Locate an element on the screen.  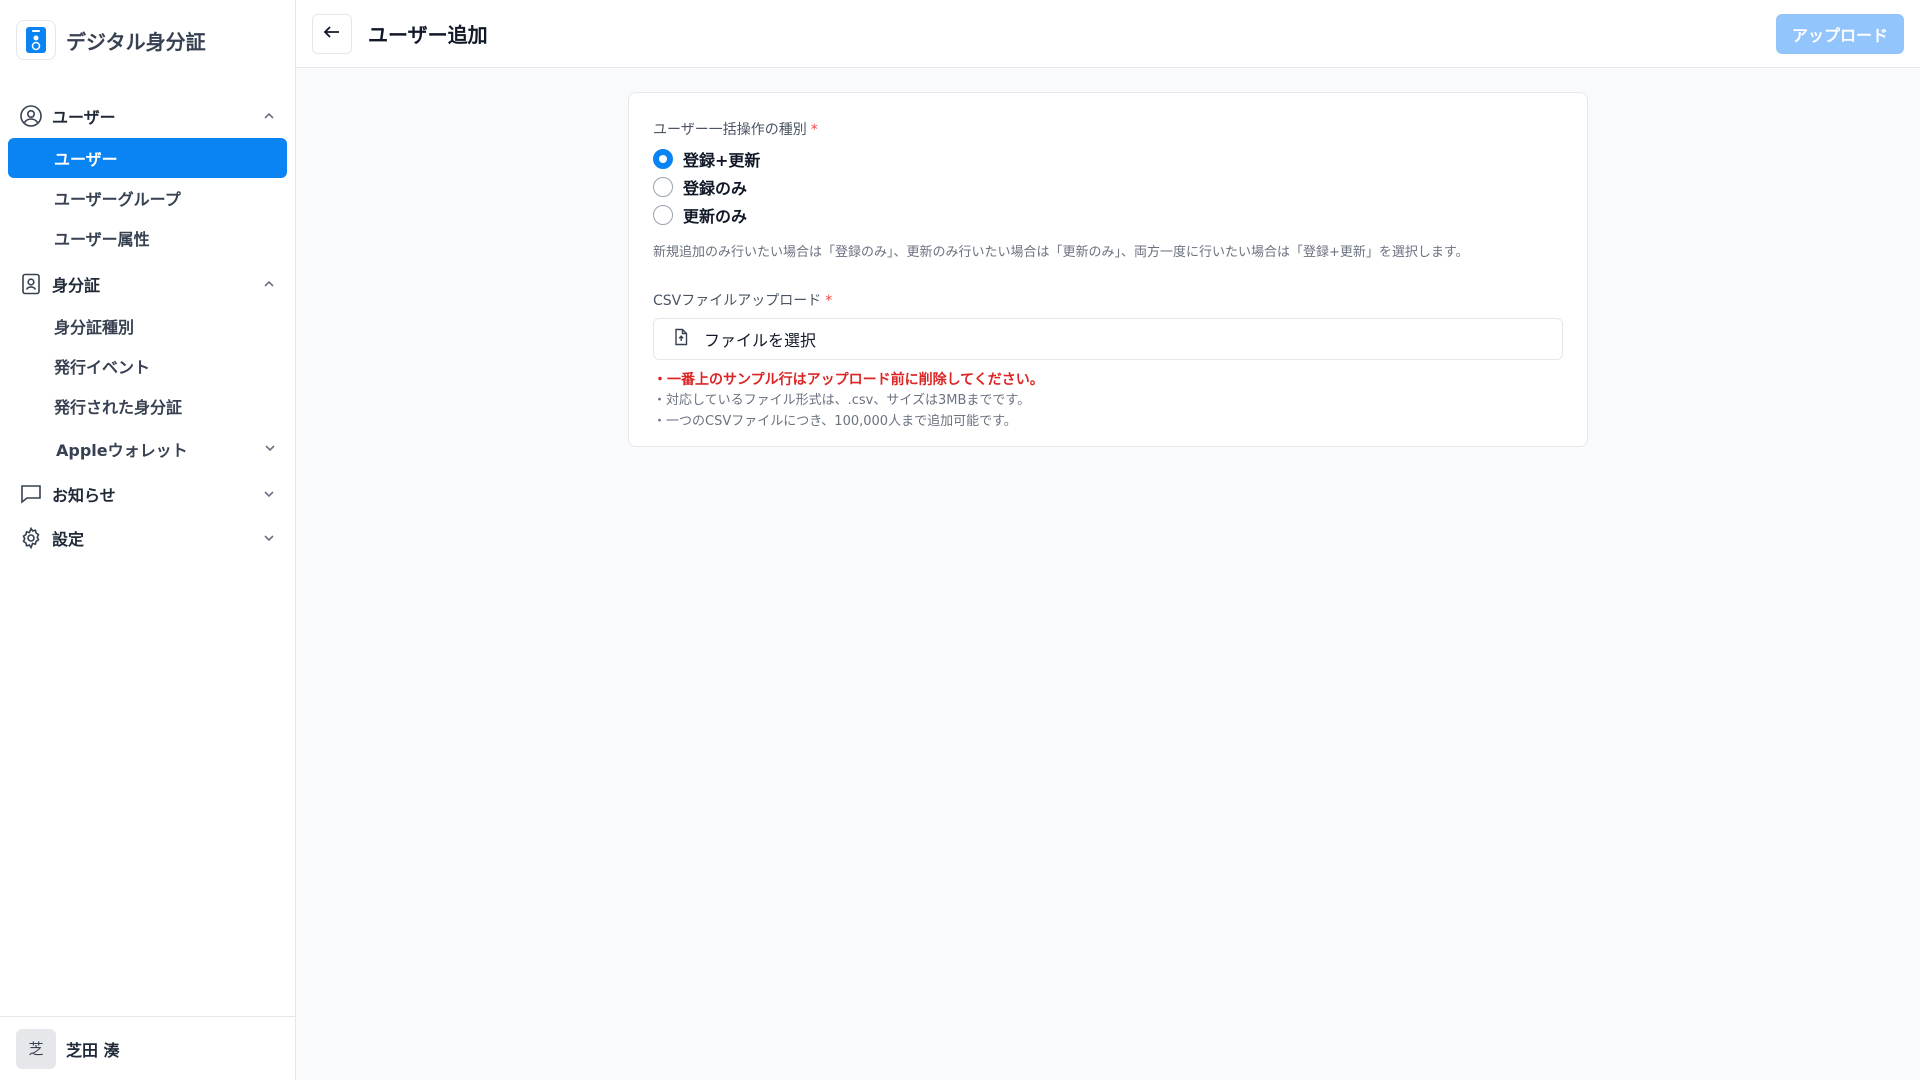
format-note: ・対応しているファイル形式は、.csv、サイズは3MBまでです。 is located at coordinates (842, 400).